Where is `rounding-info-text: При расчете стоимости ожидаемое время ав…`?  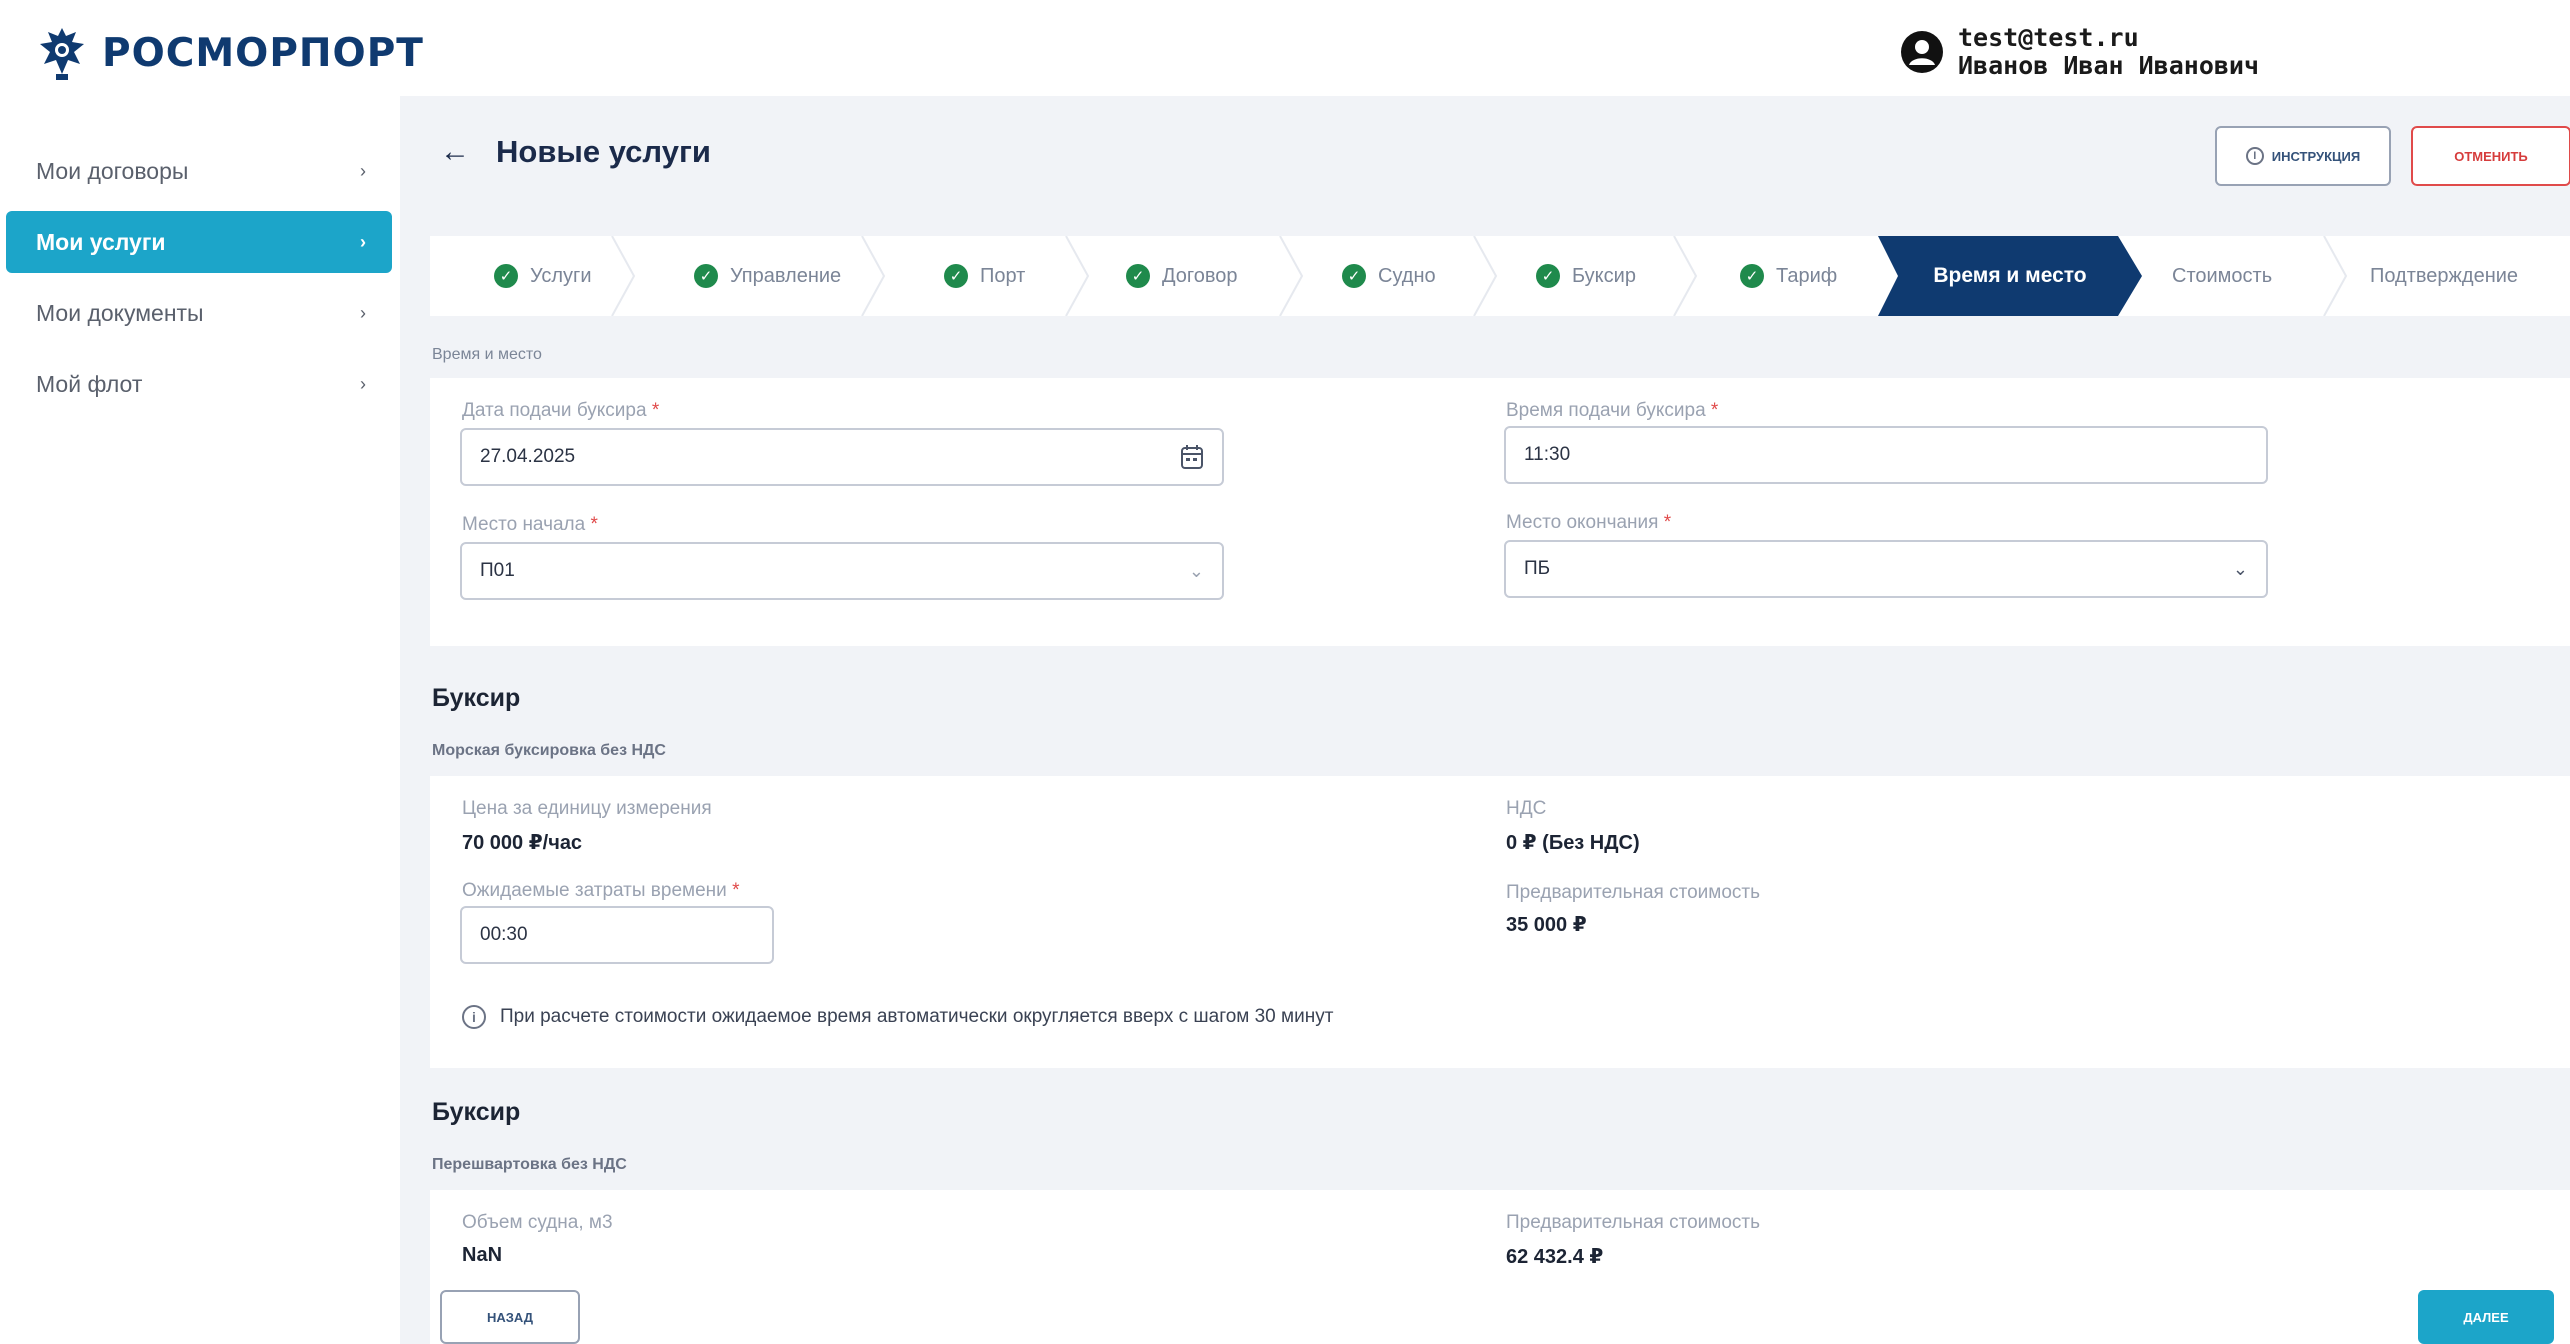 rounding-info-text: При расчете стоимости ожидаемое время ав… is located at coordinates (917, 1016).